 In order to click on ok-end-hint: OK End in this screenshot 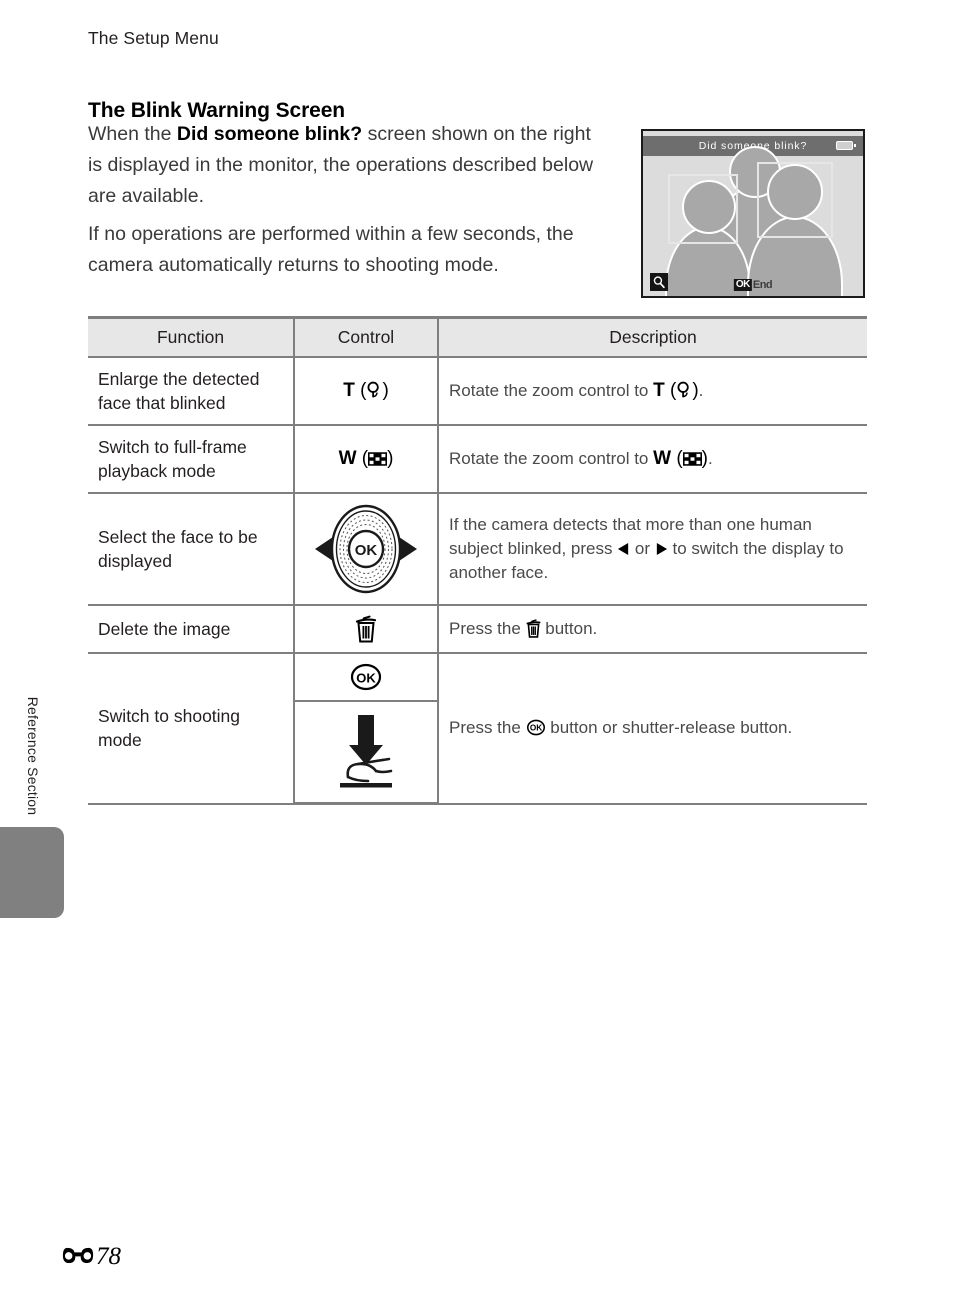, I will do `click(753, 285)`.